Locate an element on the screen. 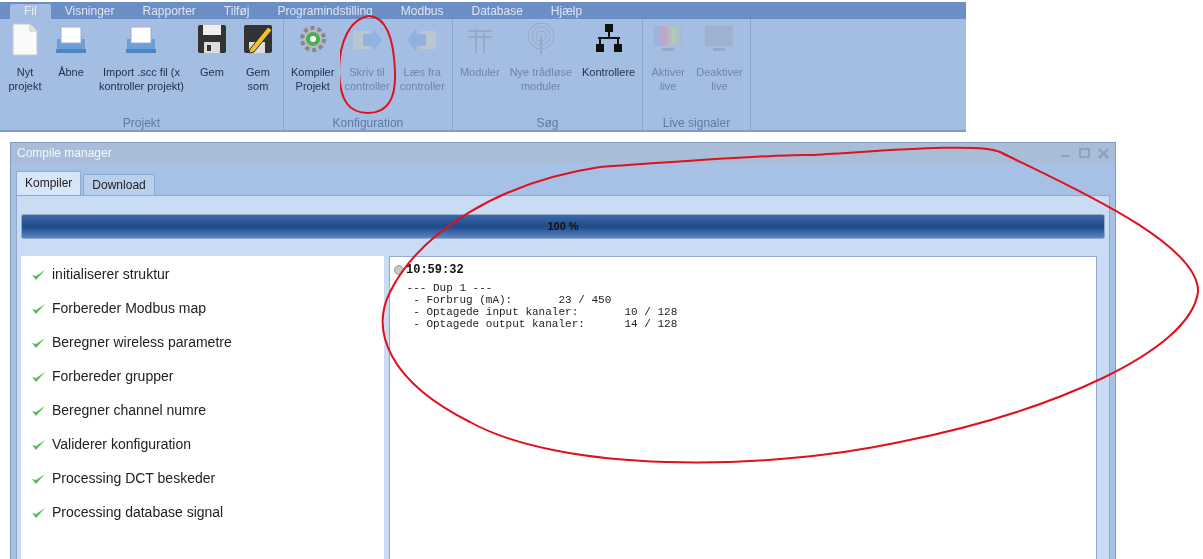 The height and width of the screenshot is (559, 1203). step-label: initialiserer struktur is located at coordinates (111, 274).